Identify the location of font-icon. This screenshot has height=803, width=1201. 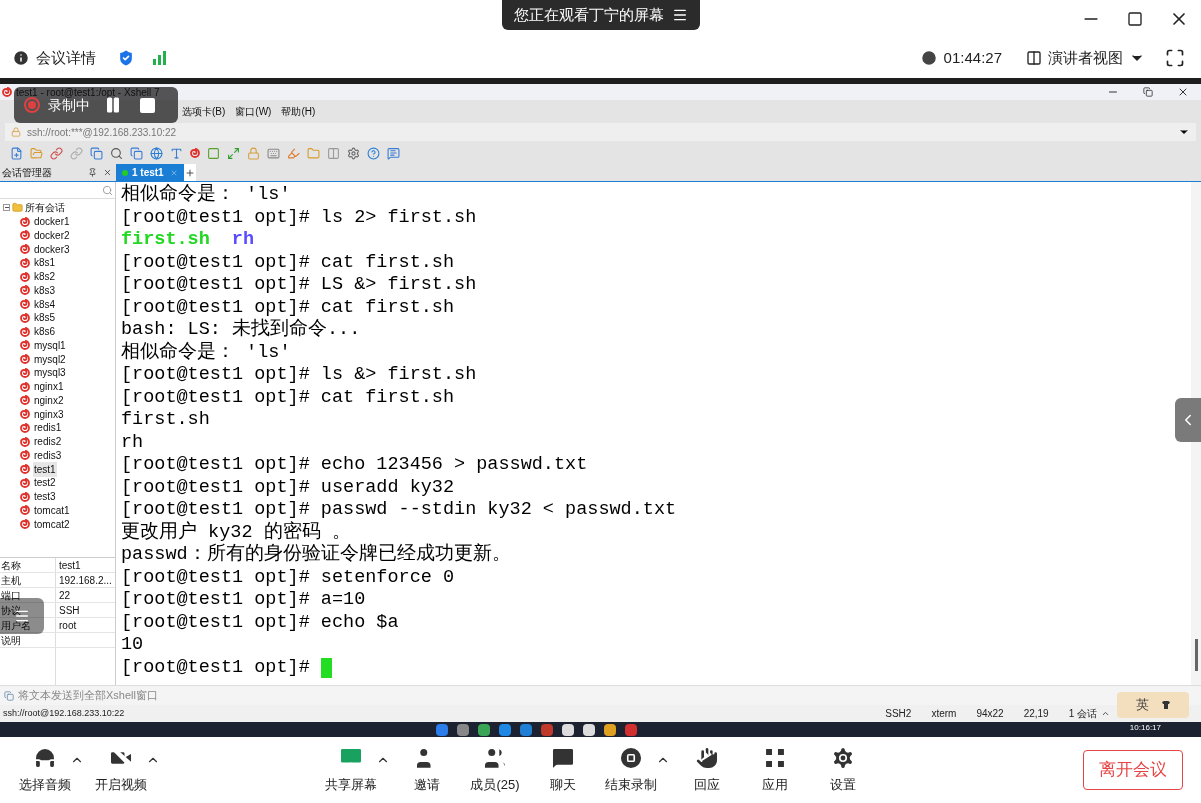
(176, 153).